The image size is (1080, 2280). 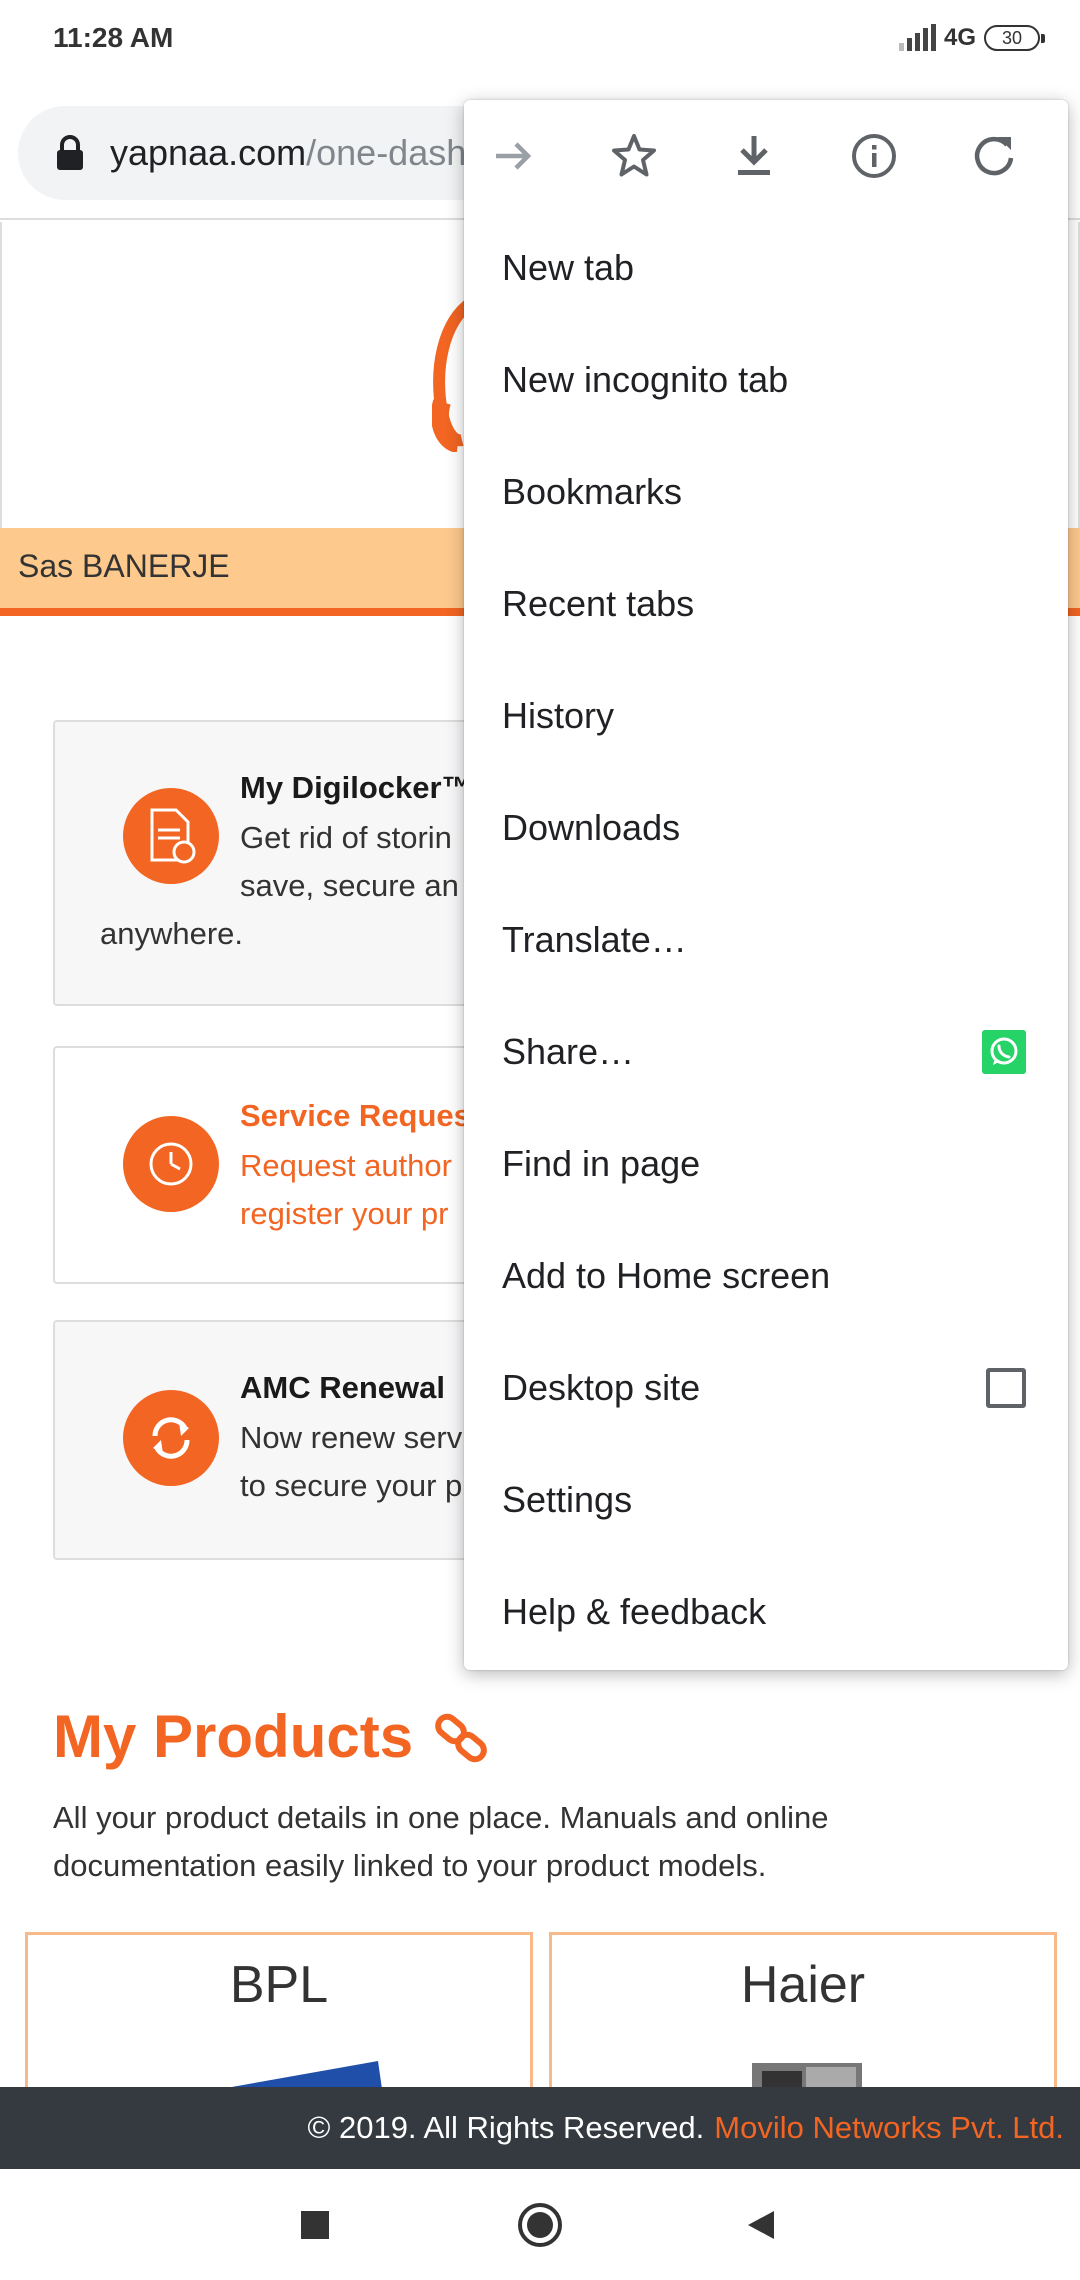 What do you see at coordinates (766, 604) in the screenshot?
I see `menu-item-recent-tabs: Recent tabs` at bounding box center [766, 604].